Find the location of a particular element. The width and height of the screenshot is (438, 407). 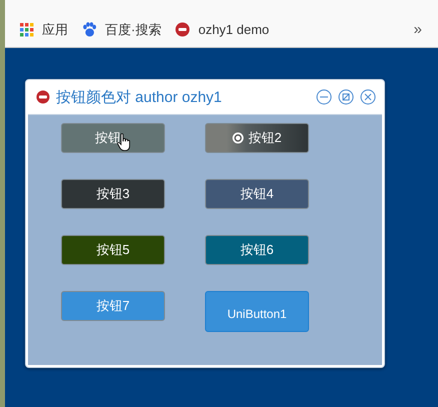

button: 按钮2 is located at coordinates (257, 138).